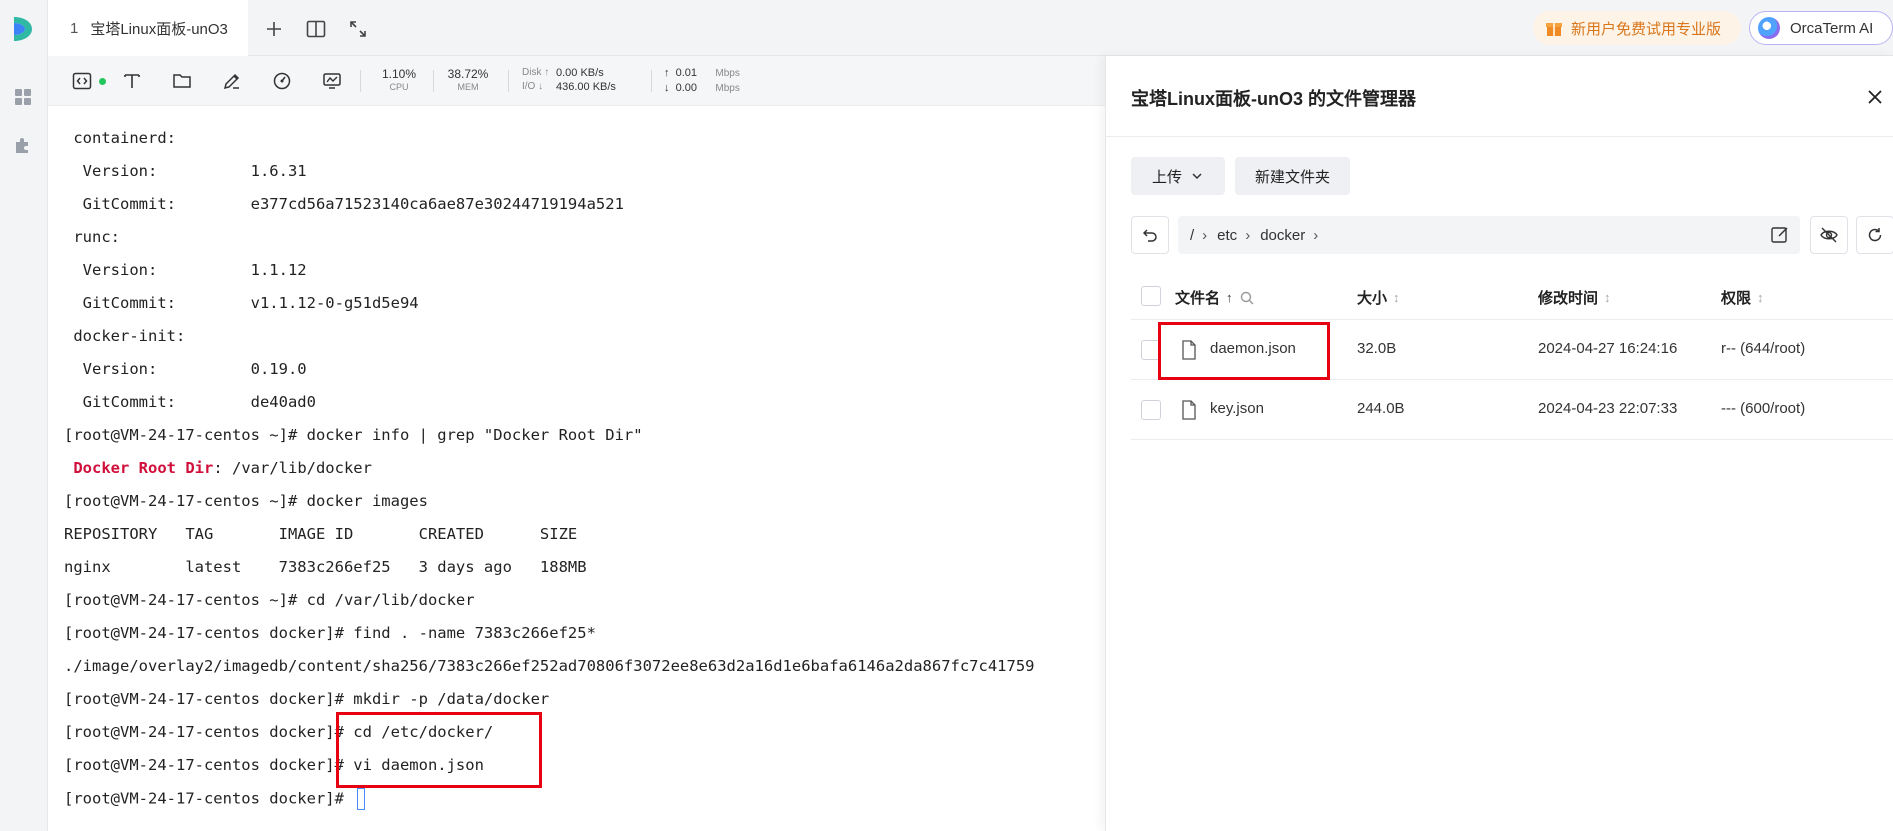 The height and width of the screenshot is (831, 1893). I want to click on orcaterm-ai-label: OrcaTerm AI, so click(1832, 28).